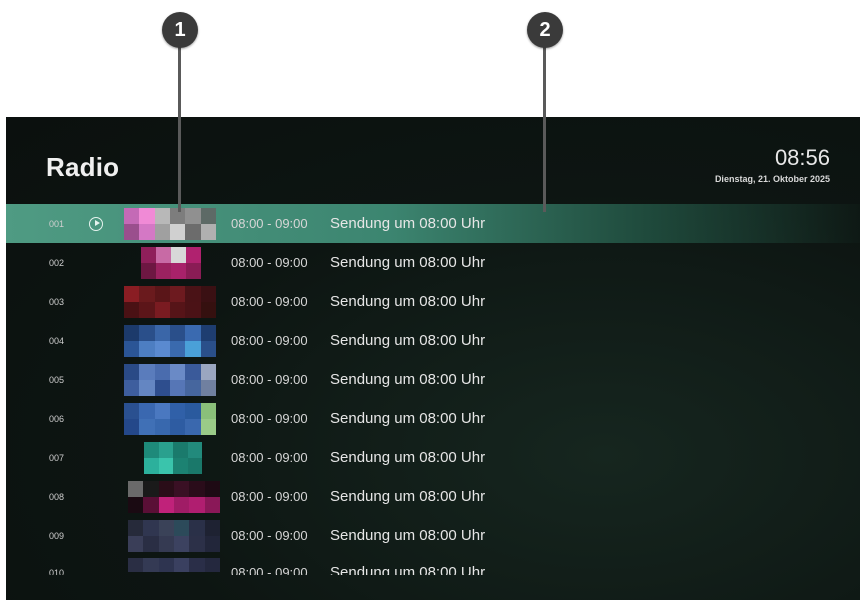 The height and width of the screenshot is (600, 860). What do you see at coordinates (802, 157) in the screenshot?
I see `clock: 08:56` at bounding box center [802, 157].